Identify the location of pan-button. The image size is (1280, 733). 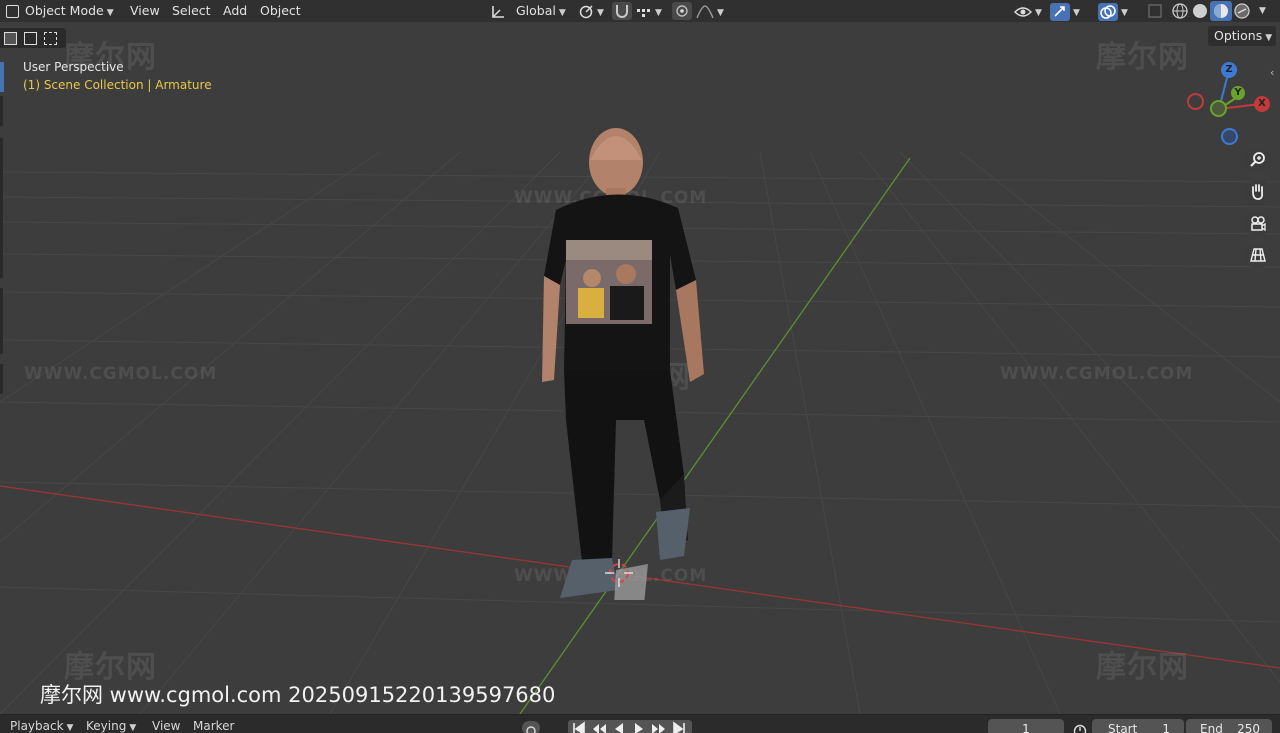
(1258, 192).